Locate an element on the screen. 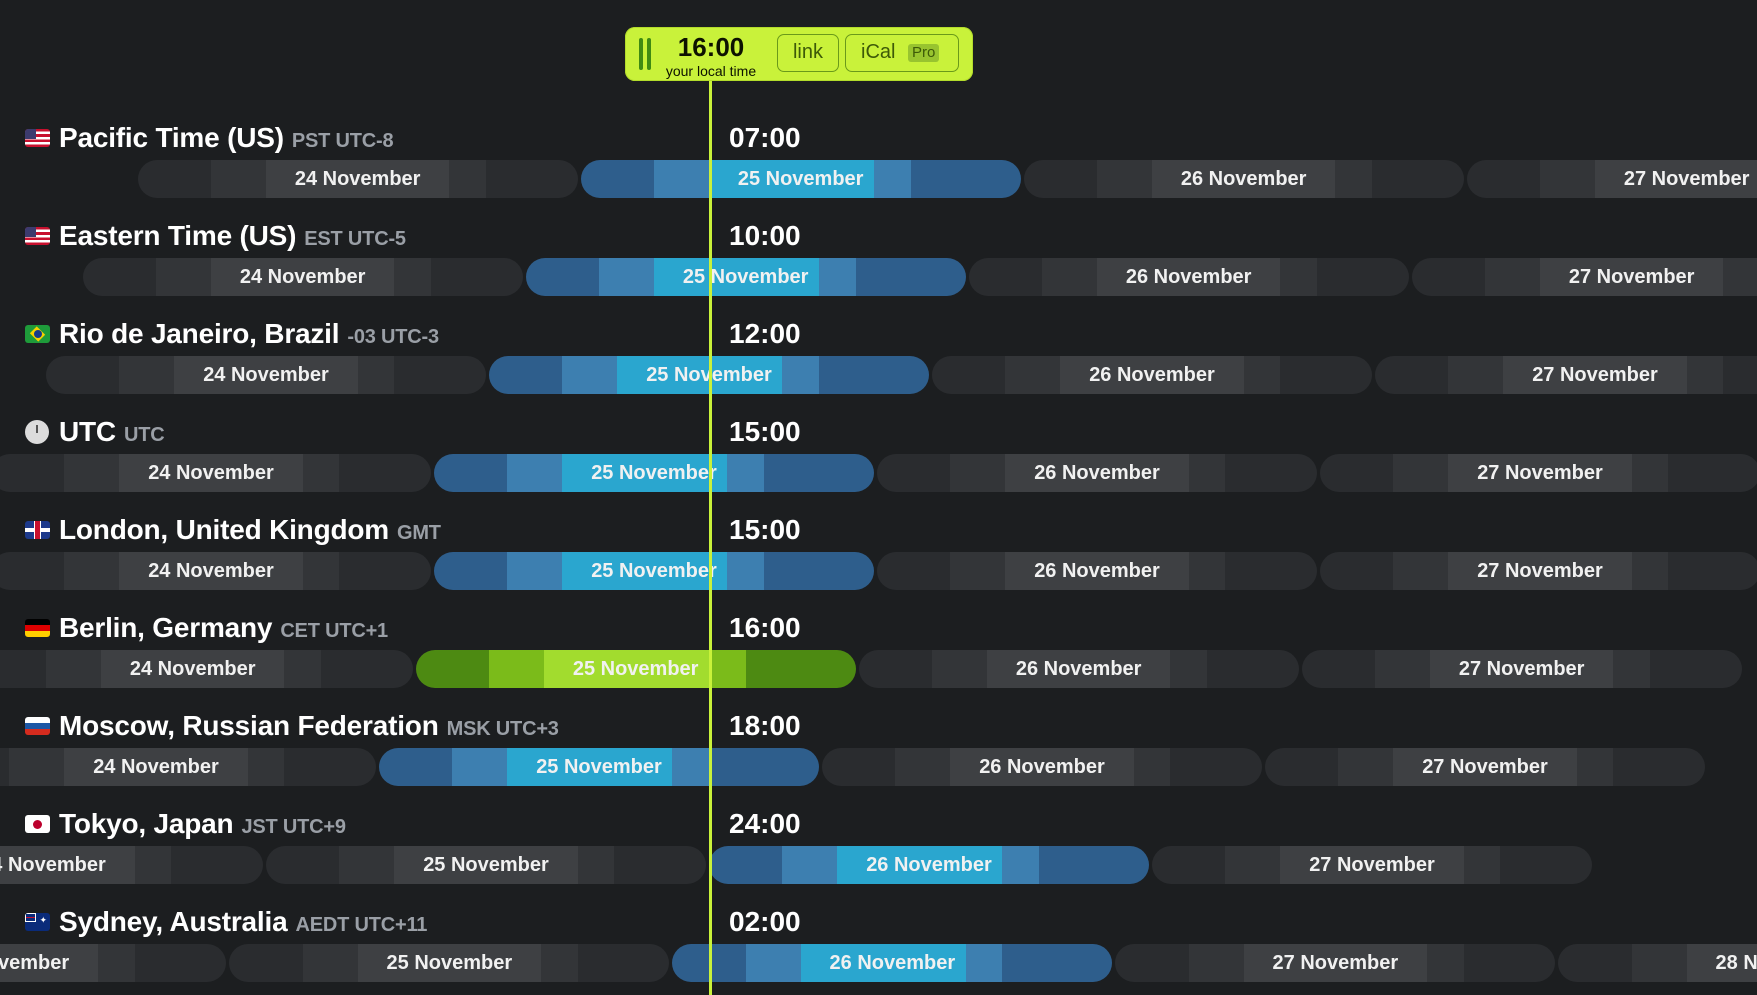 The image size is (1757, 995). current-time-pill: 16:00 your local time link iCal Pro is located at coordinates (799, 54).